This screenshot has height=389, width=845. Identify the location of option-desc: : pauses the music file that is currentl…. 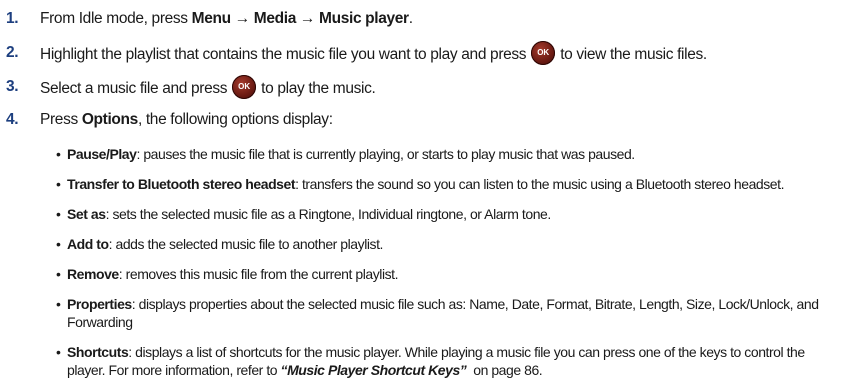
(385, 154).